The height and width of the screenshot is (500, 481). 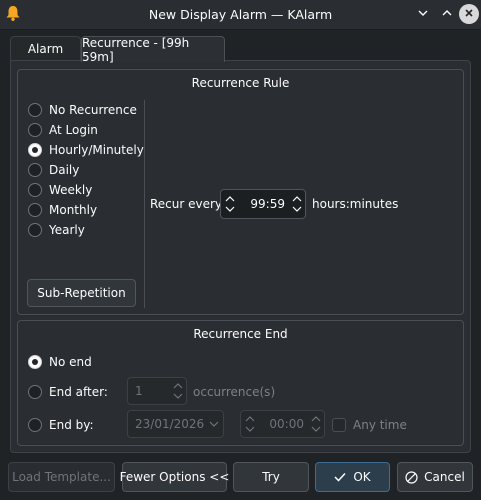 I want to click on window-title: New Display Alarm — KAlarm, so click(x=240, y=14).